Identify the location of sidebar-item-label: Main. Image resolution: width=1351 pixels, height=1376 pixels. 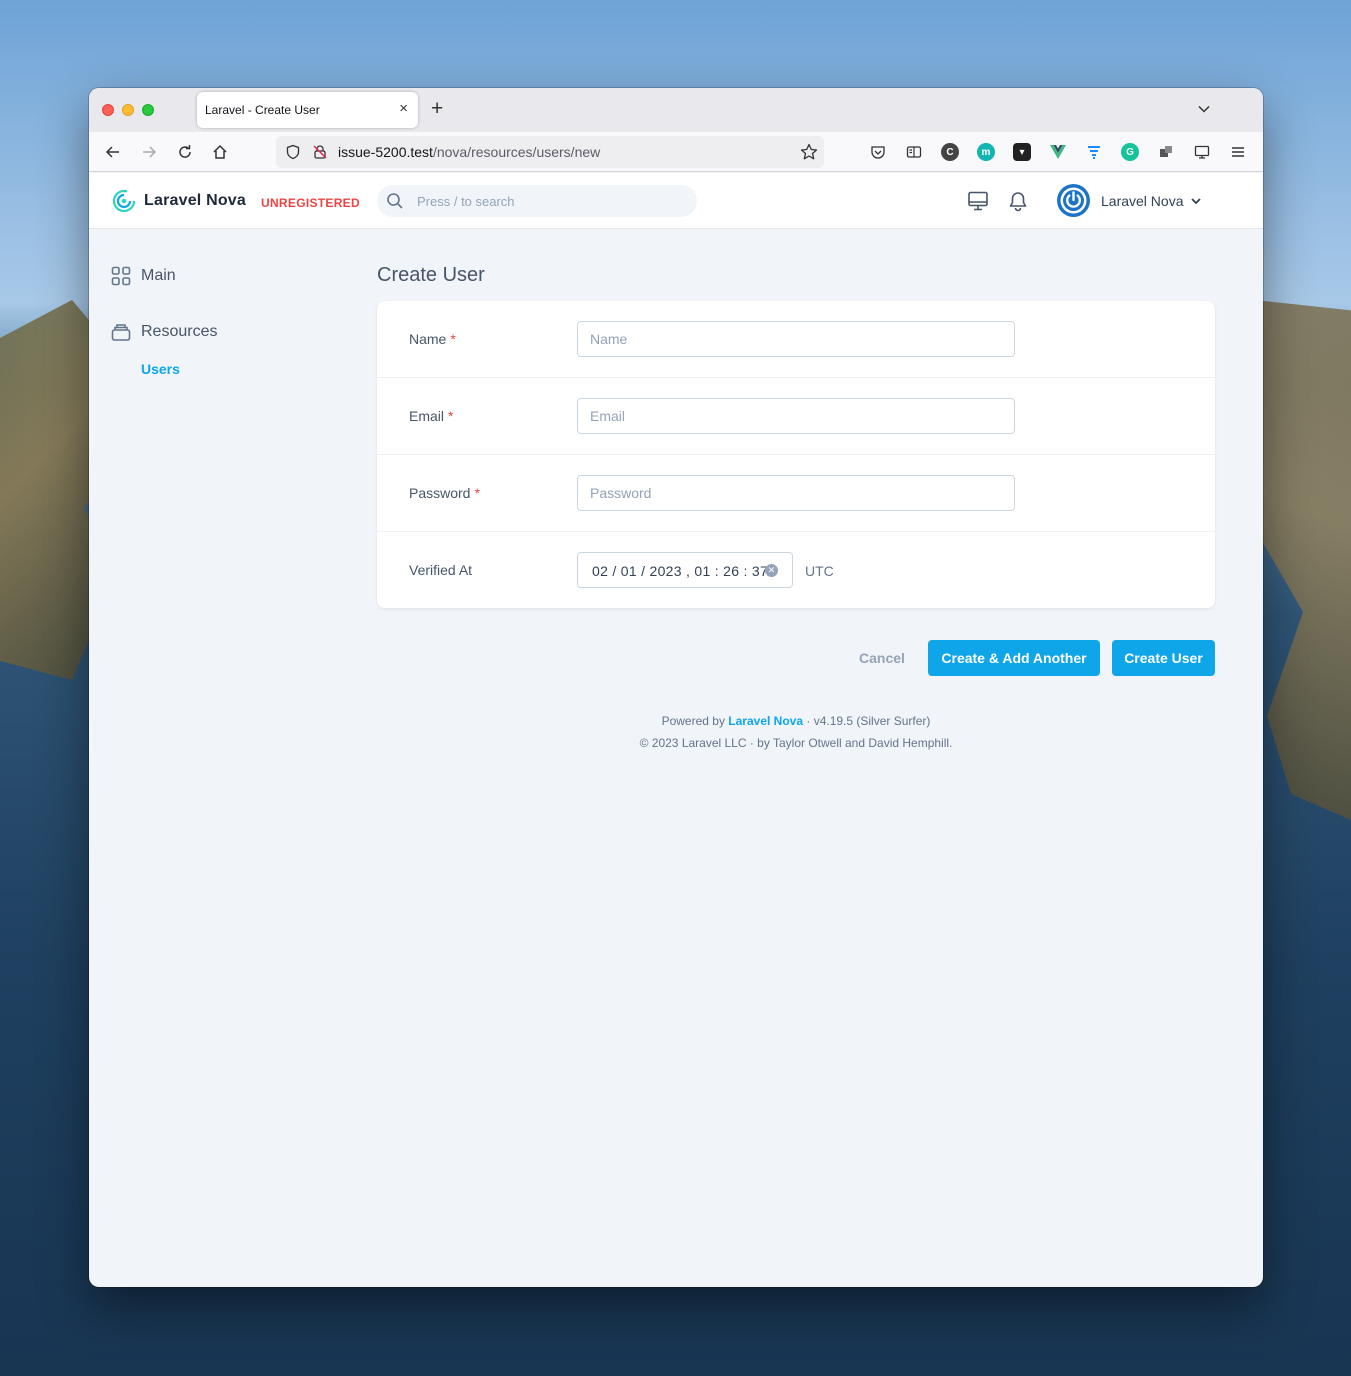
(158, 275).